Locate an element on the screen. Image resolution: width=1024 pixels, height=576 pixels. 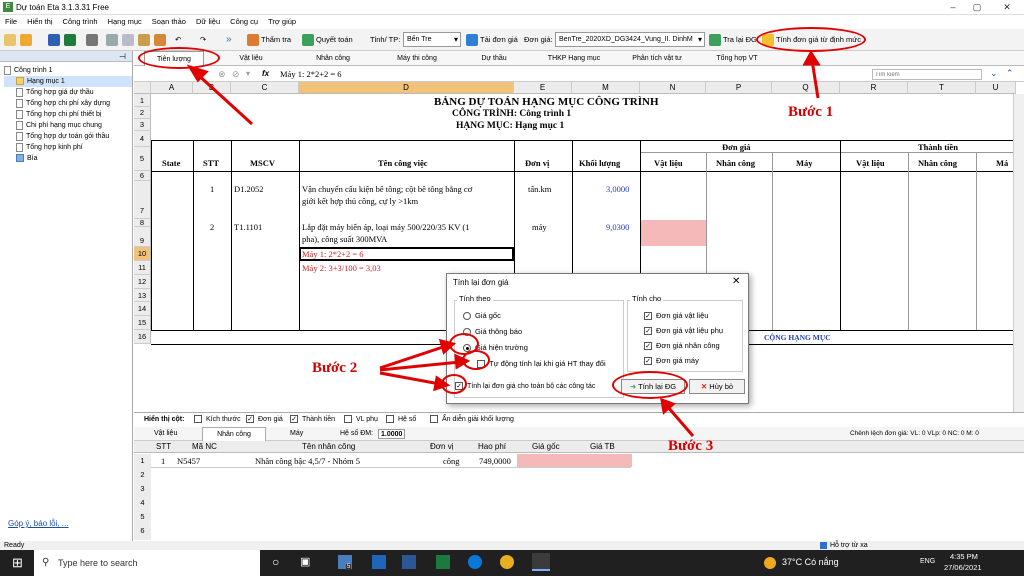
don-gia-select: BenTre_2020XD_DG3424_Vung_II. DinhM is located at coordinates (630, 39).